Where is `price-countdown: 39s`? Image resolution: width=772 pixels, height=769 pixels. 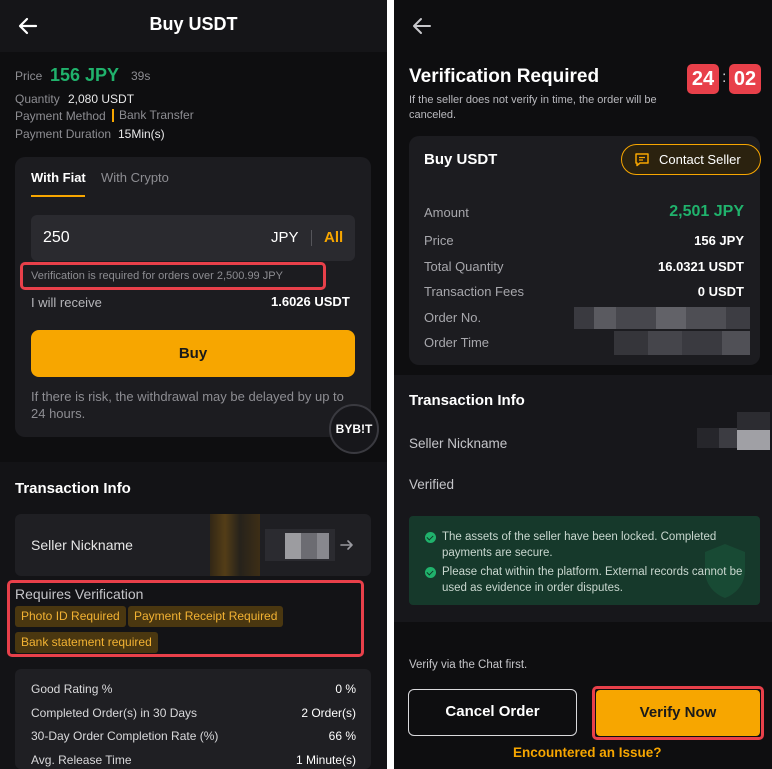 price-countdown: 39s is located at coordinates (141, 76).